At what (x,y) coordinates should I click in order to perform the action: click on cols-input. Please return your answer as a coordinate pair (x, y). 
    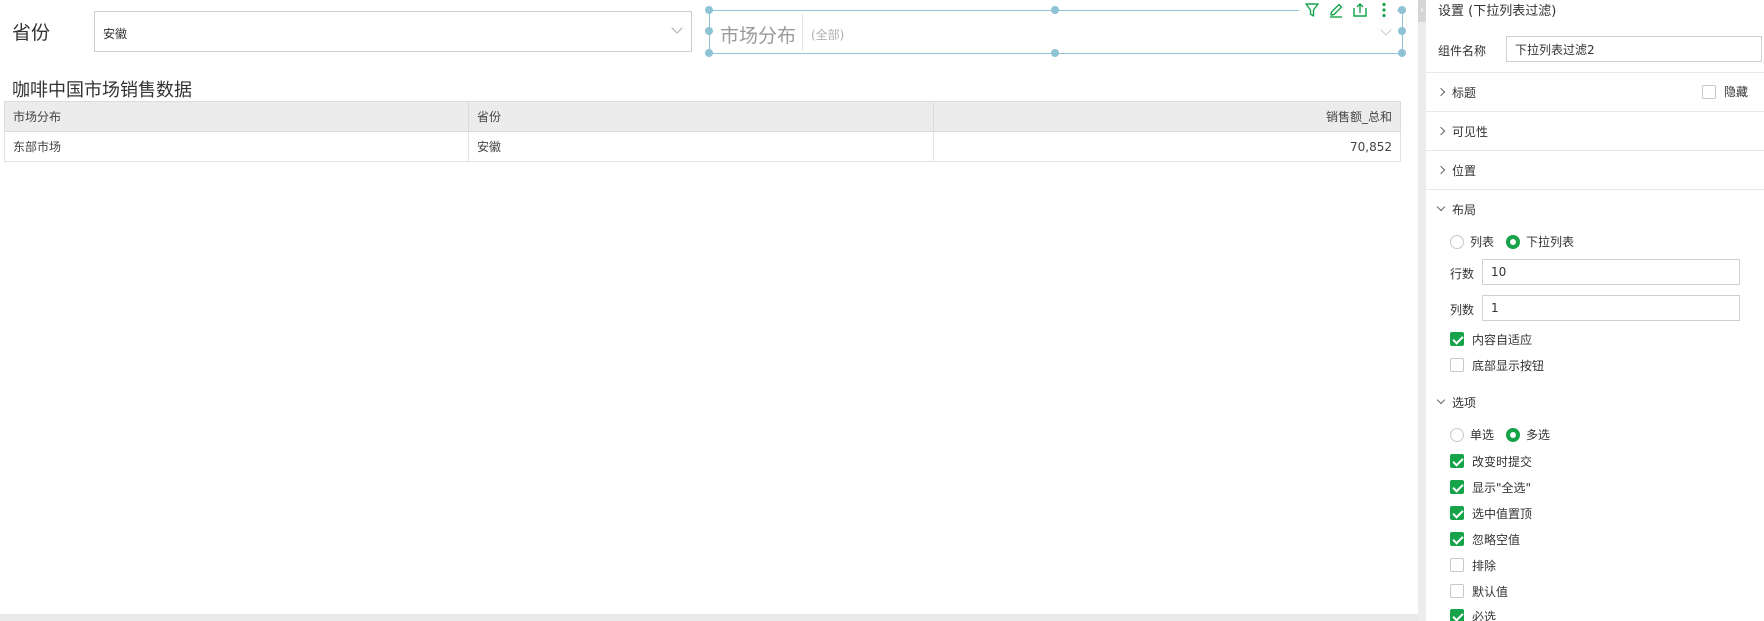
    Looking at the image, I should click on (1611, 308).